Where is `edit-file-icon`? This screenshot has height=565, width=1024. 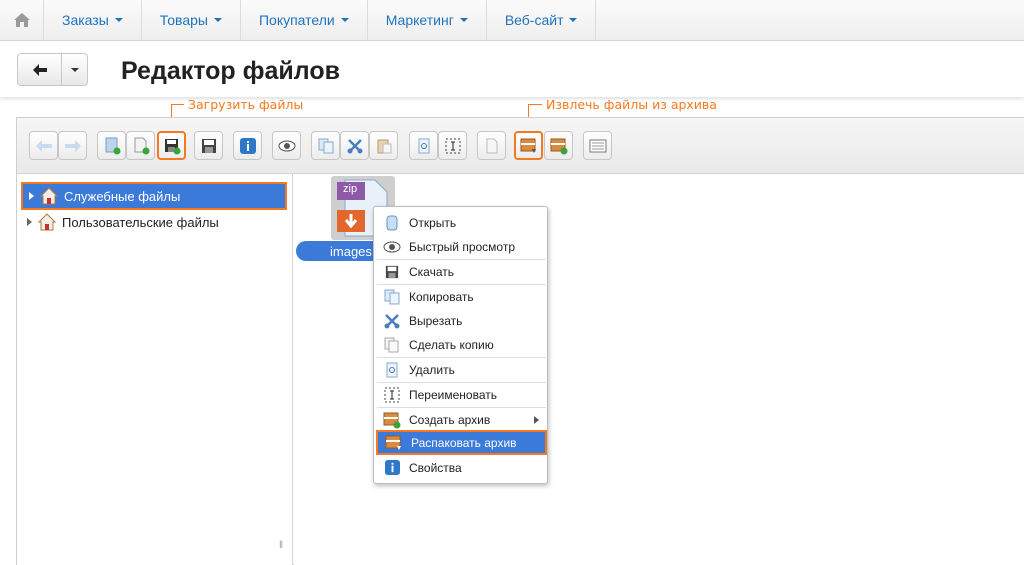 edit-file-icon is located at coordinates (491, 145).